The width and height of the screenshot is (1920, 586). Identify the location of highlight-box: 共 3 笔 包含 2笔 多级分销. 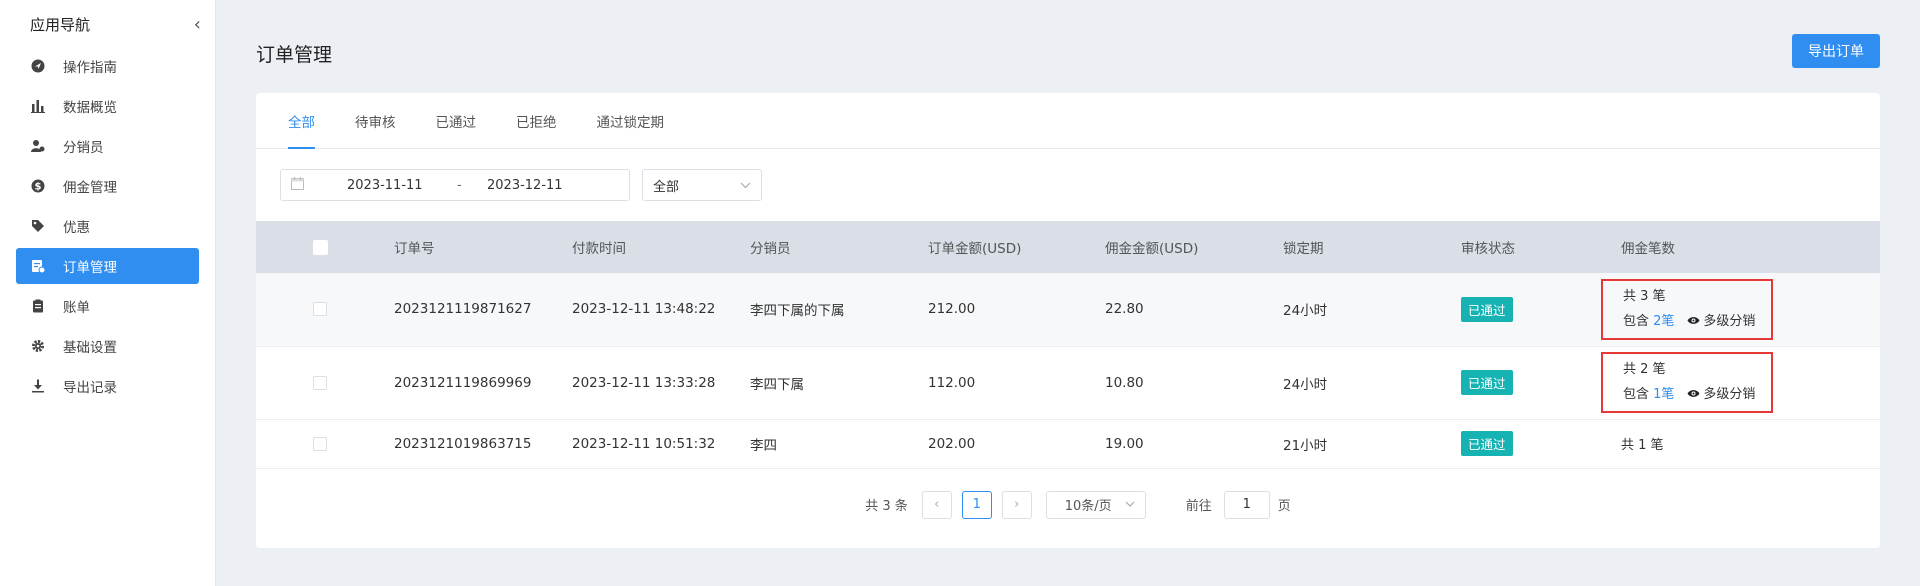
(1687, 309).